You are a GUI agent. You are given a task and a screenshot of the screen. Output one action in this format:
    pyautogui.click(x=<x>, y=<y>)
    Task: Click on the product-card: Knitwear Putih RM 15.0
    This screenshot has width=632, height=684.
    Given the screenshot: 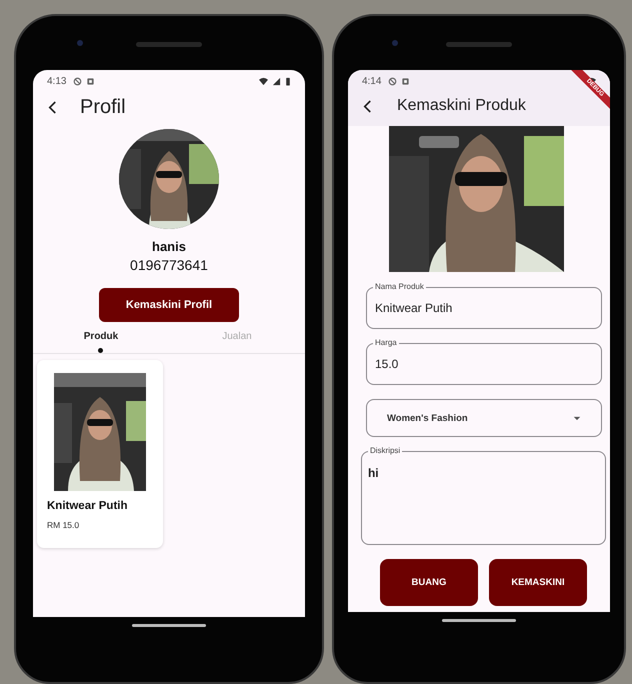 What is the action you would take?
    pyautogui.click(x=100, y=454)
    